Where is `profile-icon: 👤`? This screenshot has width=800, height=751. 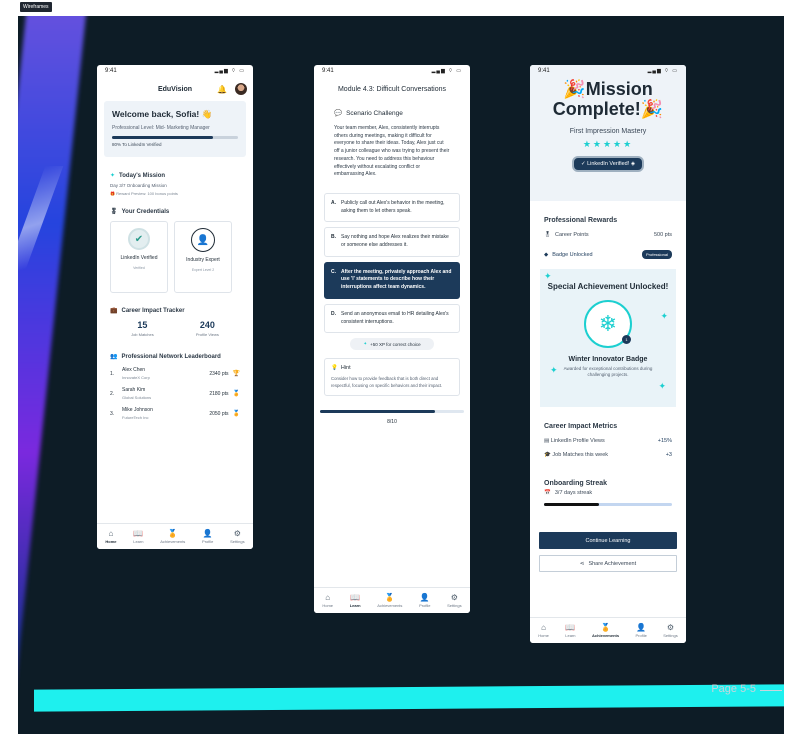 profile-icon: 👤 is located at coordinates (424, 597).